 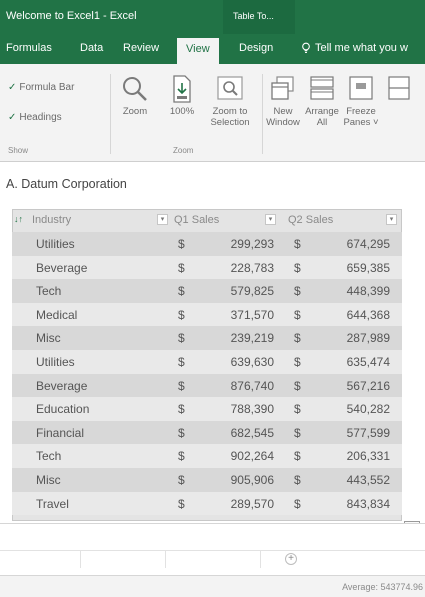 I want to click on cell-q1-sales: 579,825, so click(x=252, y=291).